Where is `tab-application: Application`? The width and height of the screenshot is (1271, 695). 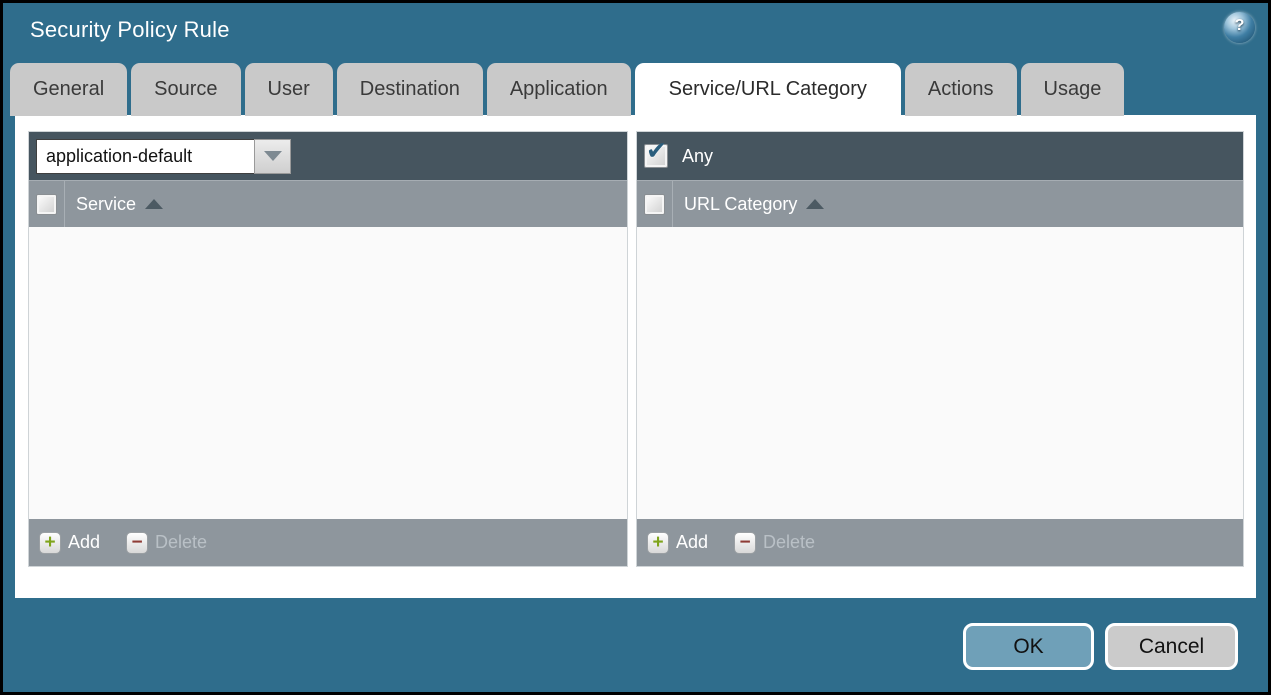
tab-application: Application is located at coordinates (558, 89).